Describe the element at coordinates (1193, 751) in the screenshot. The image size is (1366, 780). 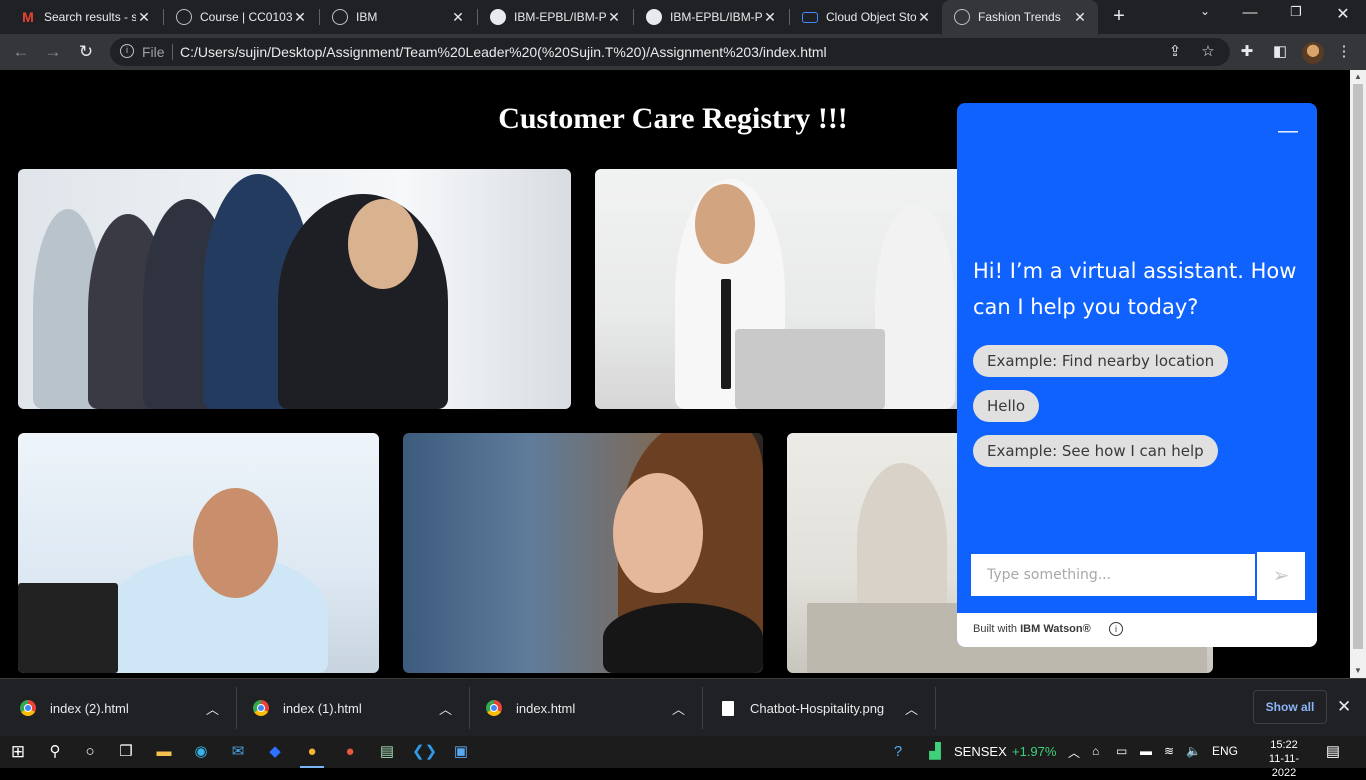
I see `volume-icon: 🔈` at that location.